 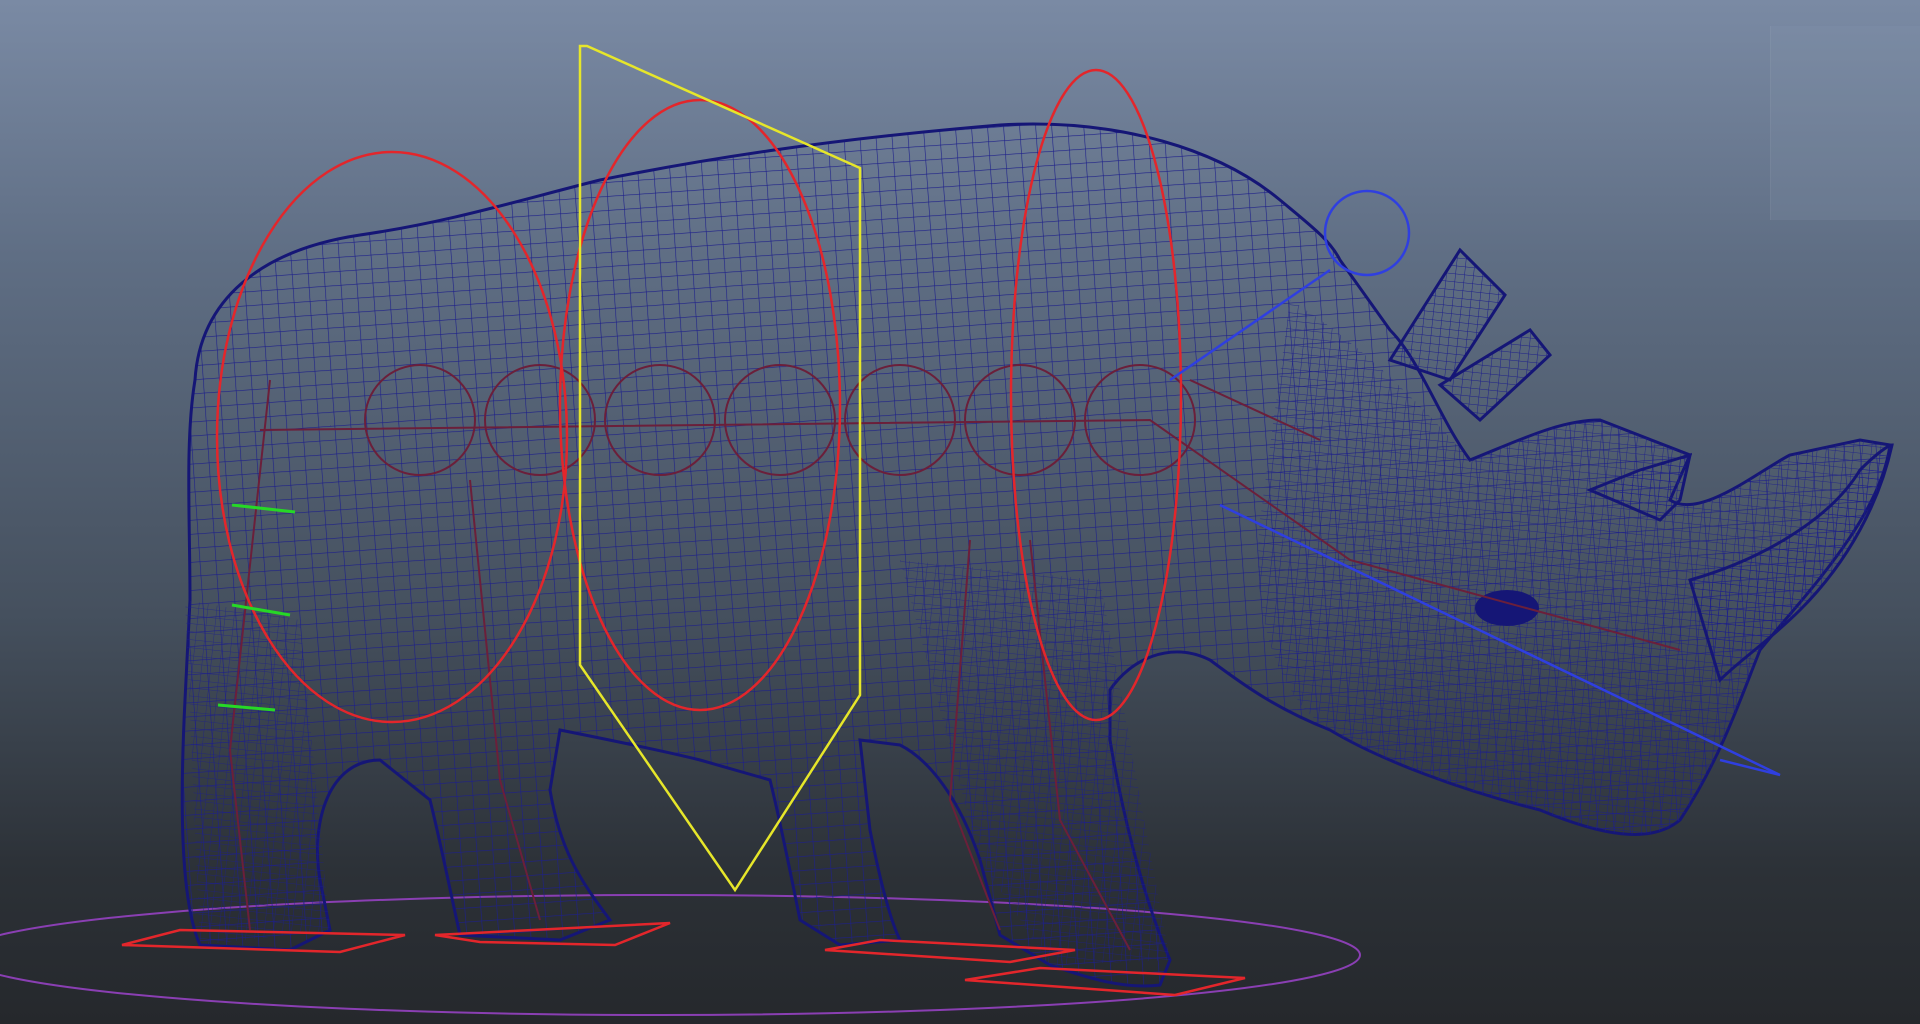 What do you see at coordinates (1367, 233) in the screenshot?
I see `head-aim-circle` at bounding box center [1367, 233].